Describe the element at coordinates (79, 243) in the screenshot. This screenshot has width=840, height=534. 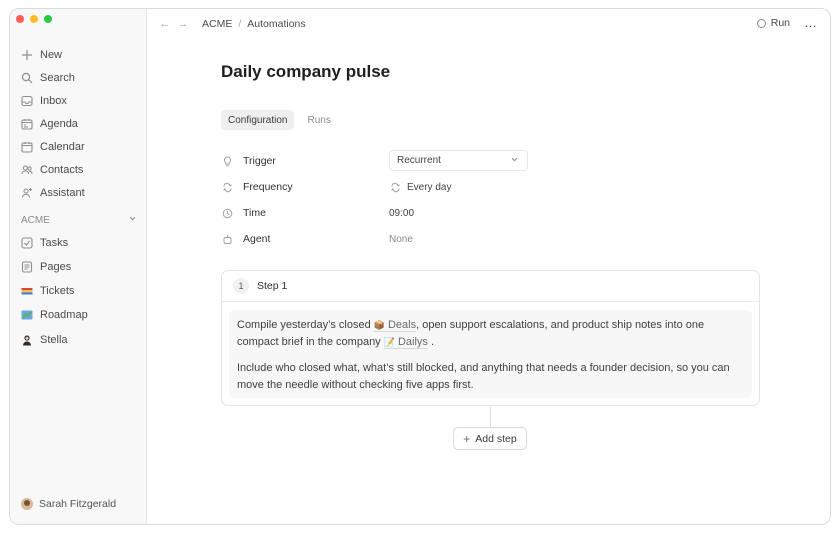
I see `sidebar-item-tasks: Tasks` at that location.